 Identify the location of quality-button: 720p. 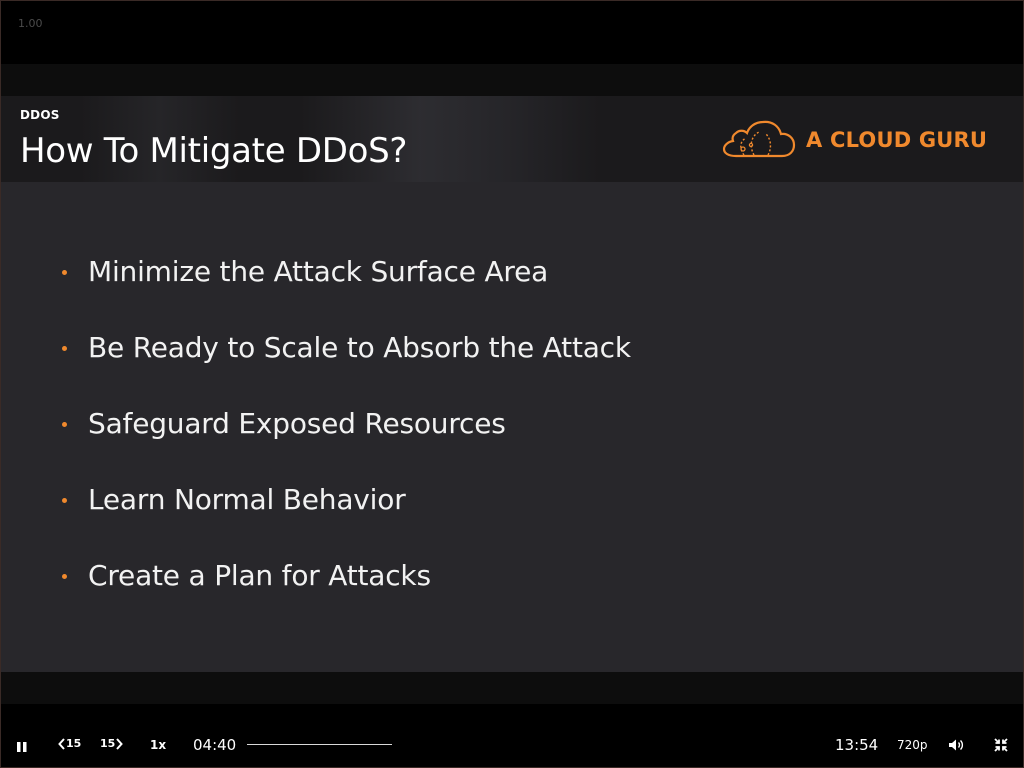
(912, 745).